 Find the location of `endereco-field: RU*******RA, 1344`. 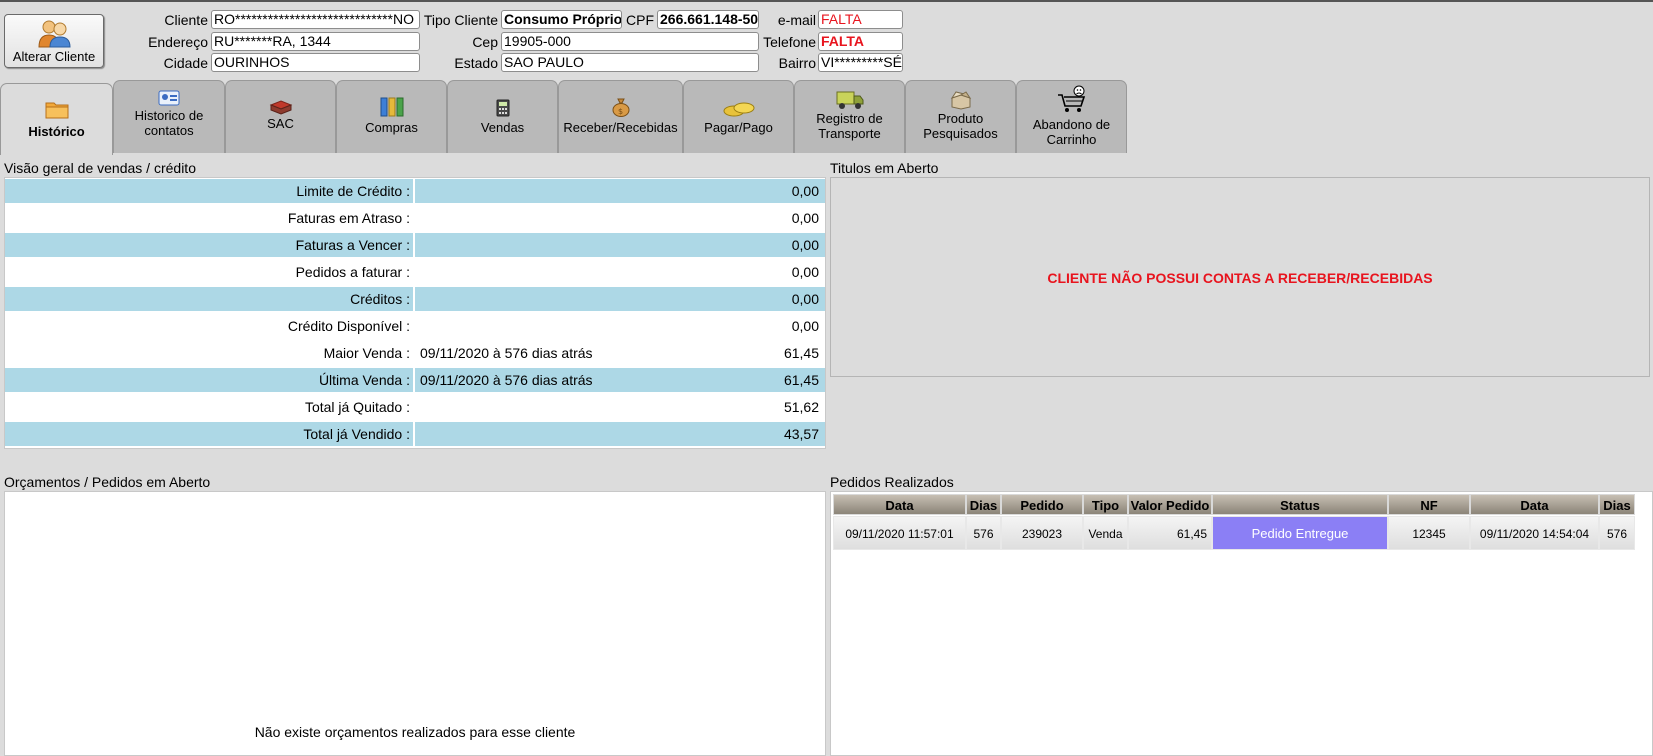

endereco-field: RU*******RA, 1344 is located at coordinates (315, 41).